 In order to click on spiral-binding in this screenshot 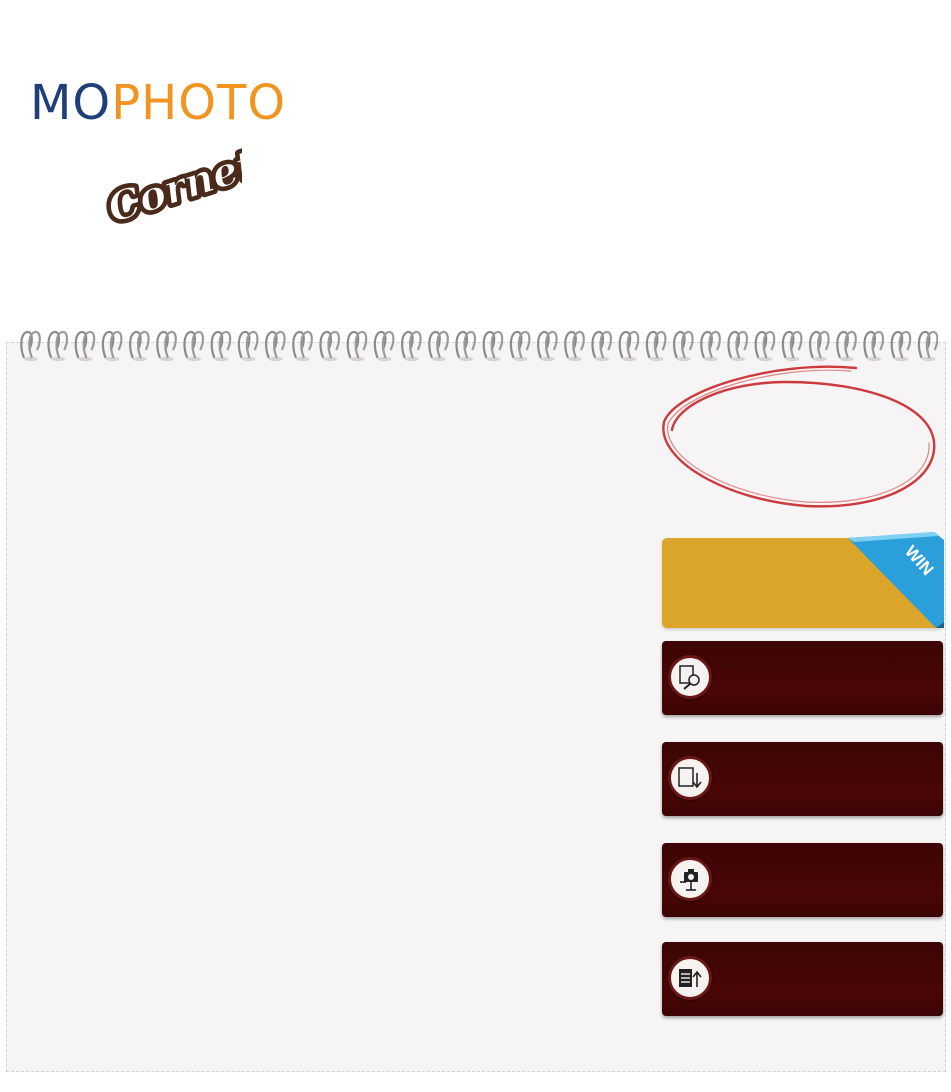, I will do `click(479, 346)`.